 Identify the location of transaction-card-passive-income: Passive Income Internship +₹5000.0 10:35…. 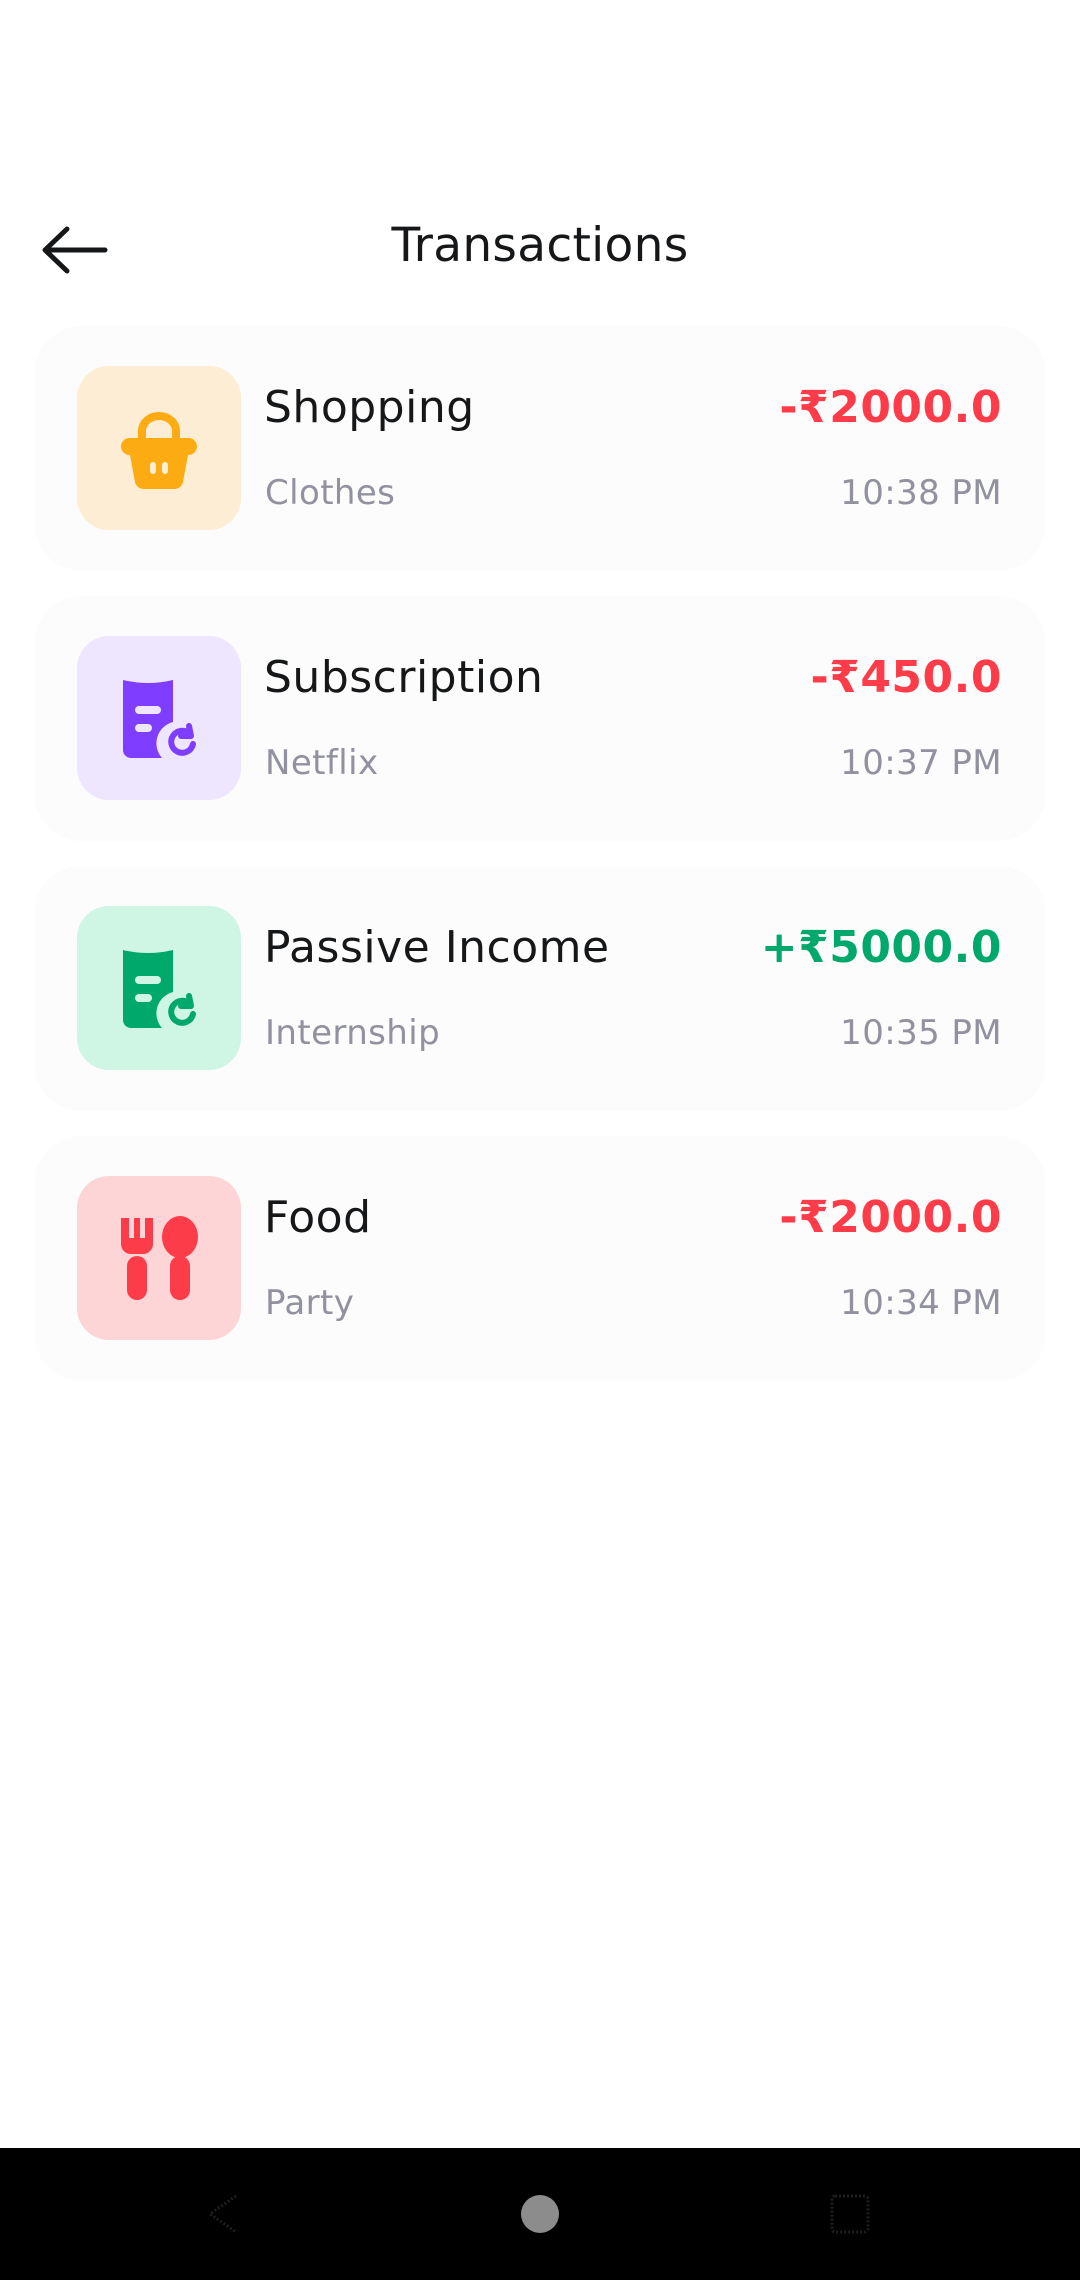
(540, 988).